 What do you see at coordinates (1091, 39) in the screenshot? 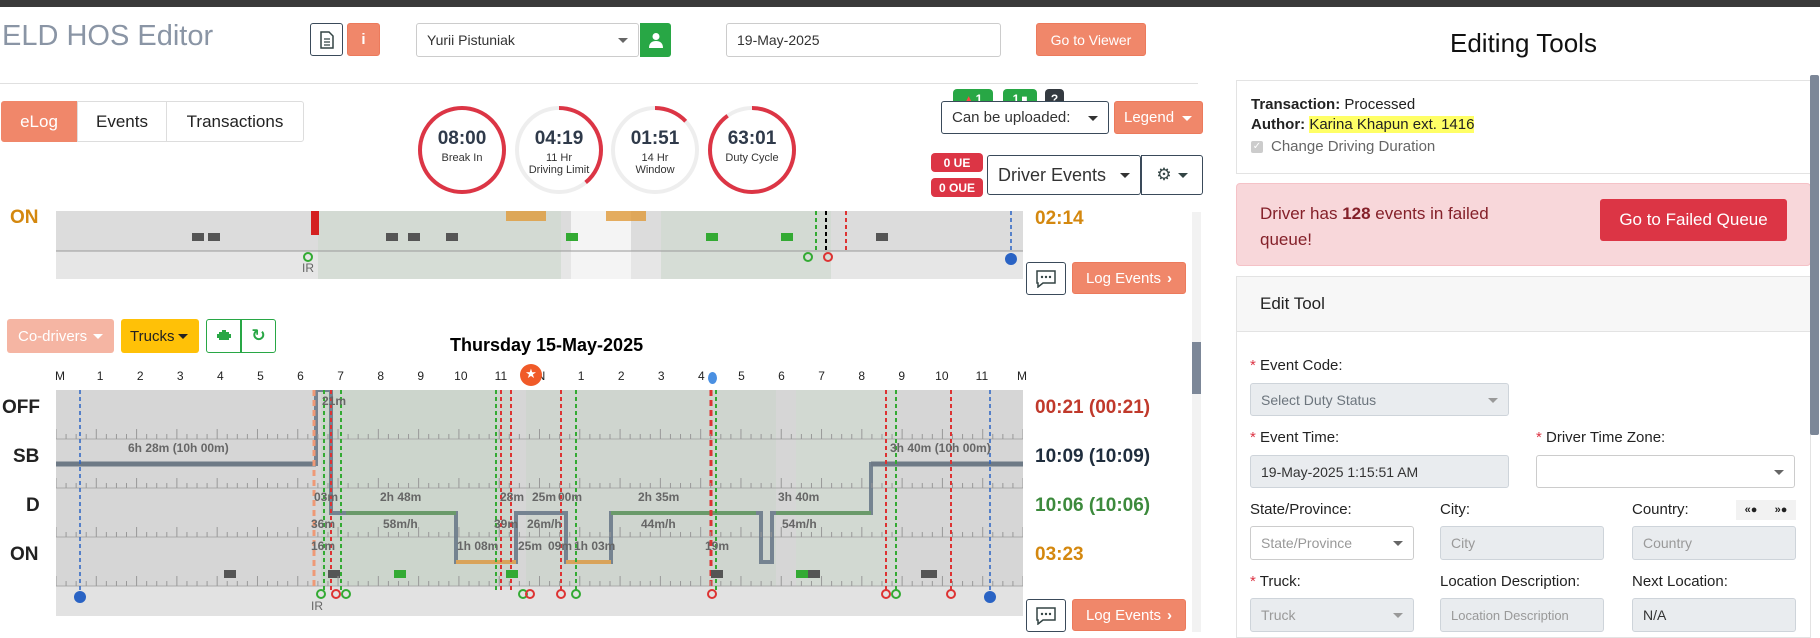
I see `go-to-viewer-button: Go to Viewer` at bounding box center [1091, 39].